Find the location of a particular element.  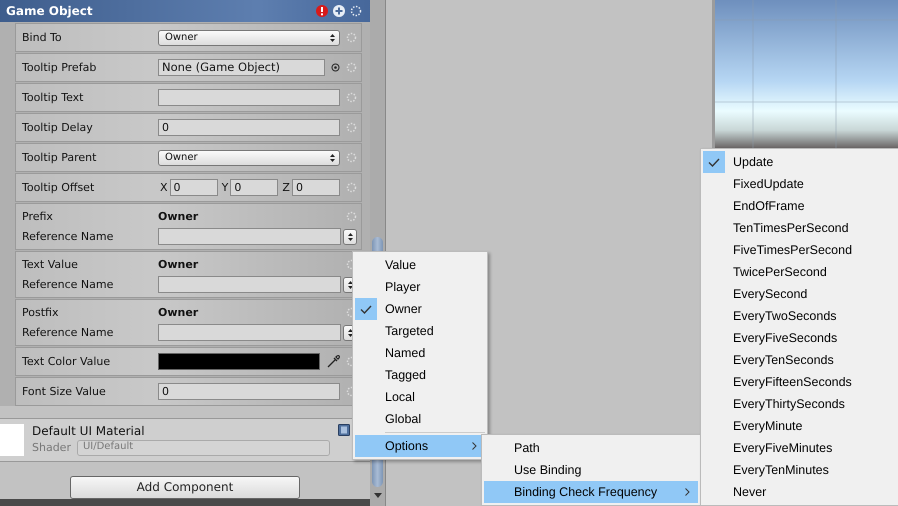

axis-label: Z is located at coordinates (286, 187).